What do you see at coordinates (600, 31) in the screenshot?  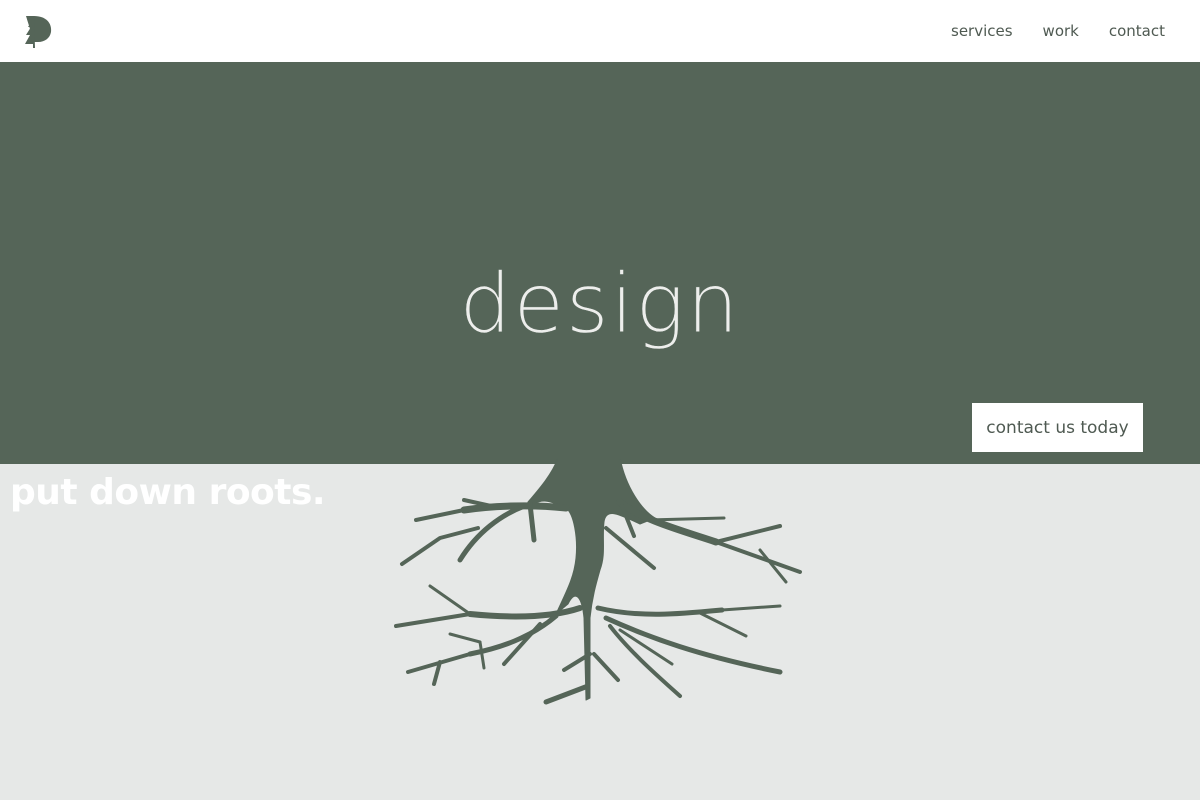 I see `top-navigation-bar: services work contact` at bounding box center [600, 31].